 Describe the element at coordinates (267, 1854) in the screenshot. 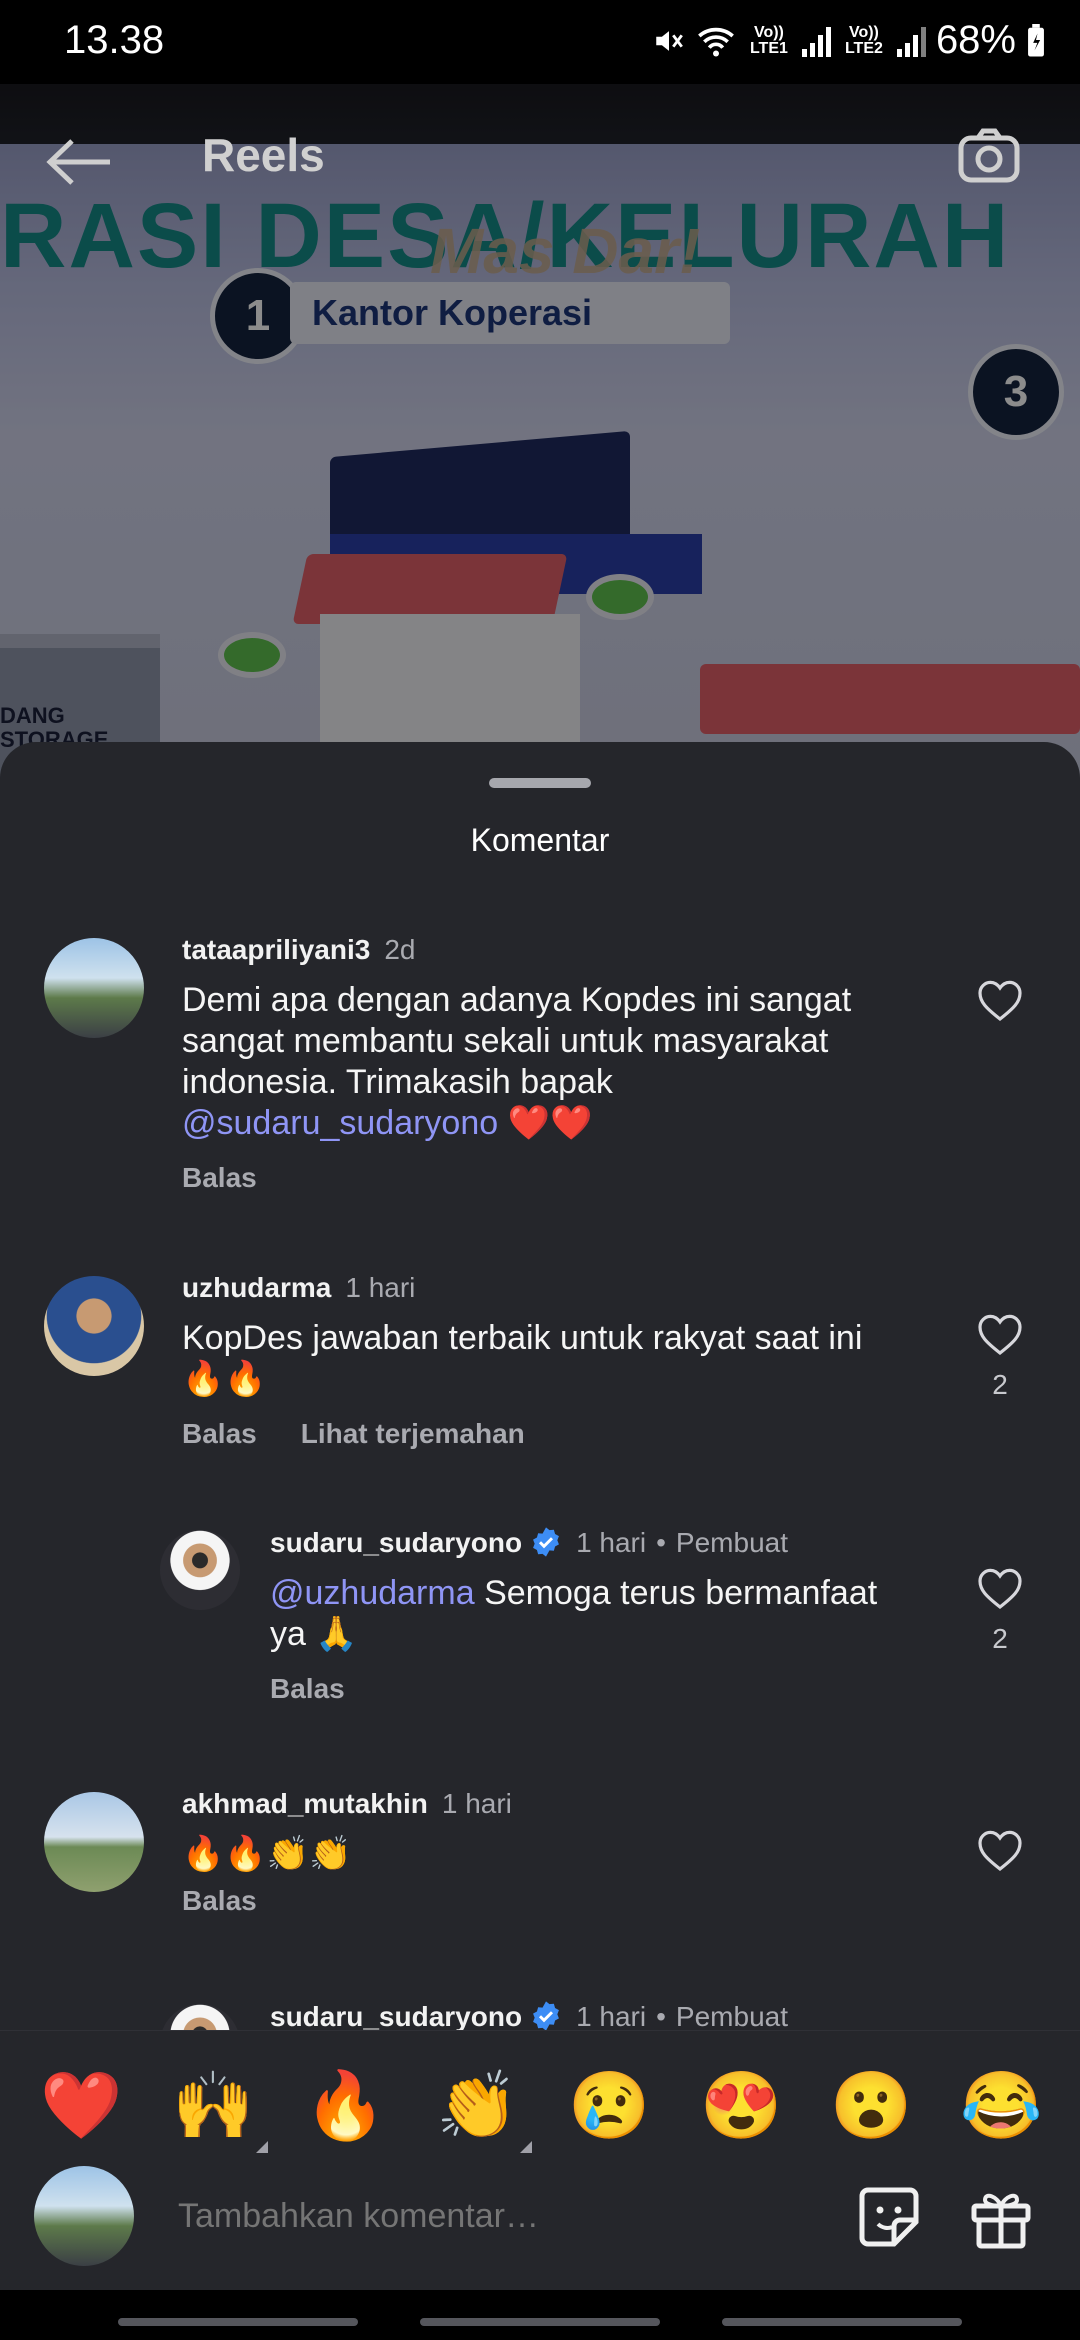

I see `comment-emojis: 🔥🔥👏👏` at that location.